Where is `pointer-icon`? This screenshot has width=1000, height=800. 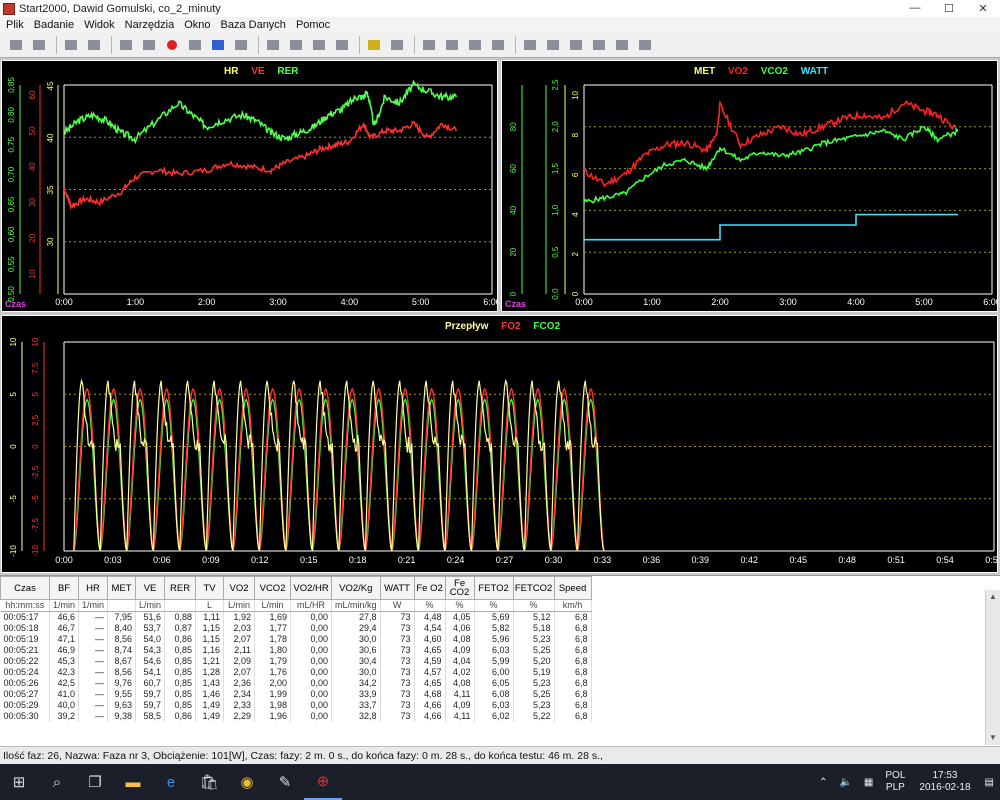
pointer-icon is located at coordinates (195, 45).